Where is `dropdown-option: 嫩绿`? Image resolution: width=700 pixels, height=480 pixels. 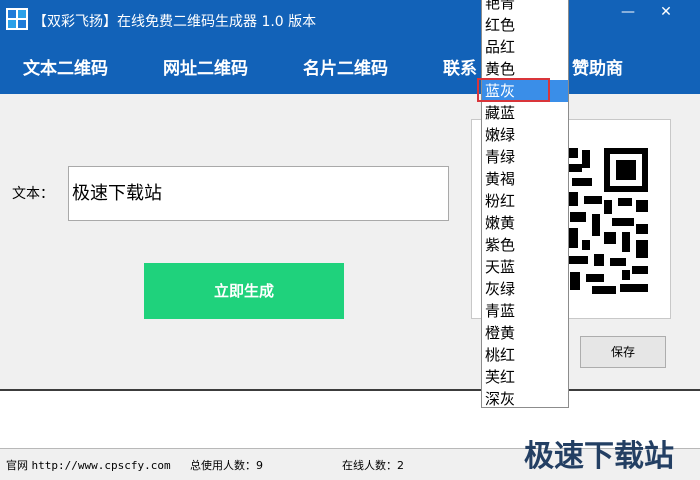
dropdown-option: 嫩绿 is located at coordinates (525, 135).